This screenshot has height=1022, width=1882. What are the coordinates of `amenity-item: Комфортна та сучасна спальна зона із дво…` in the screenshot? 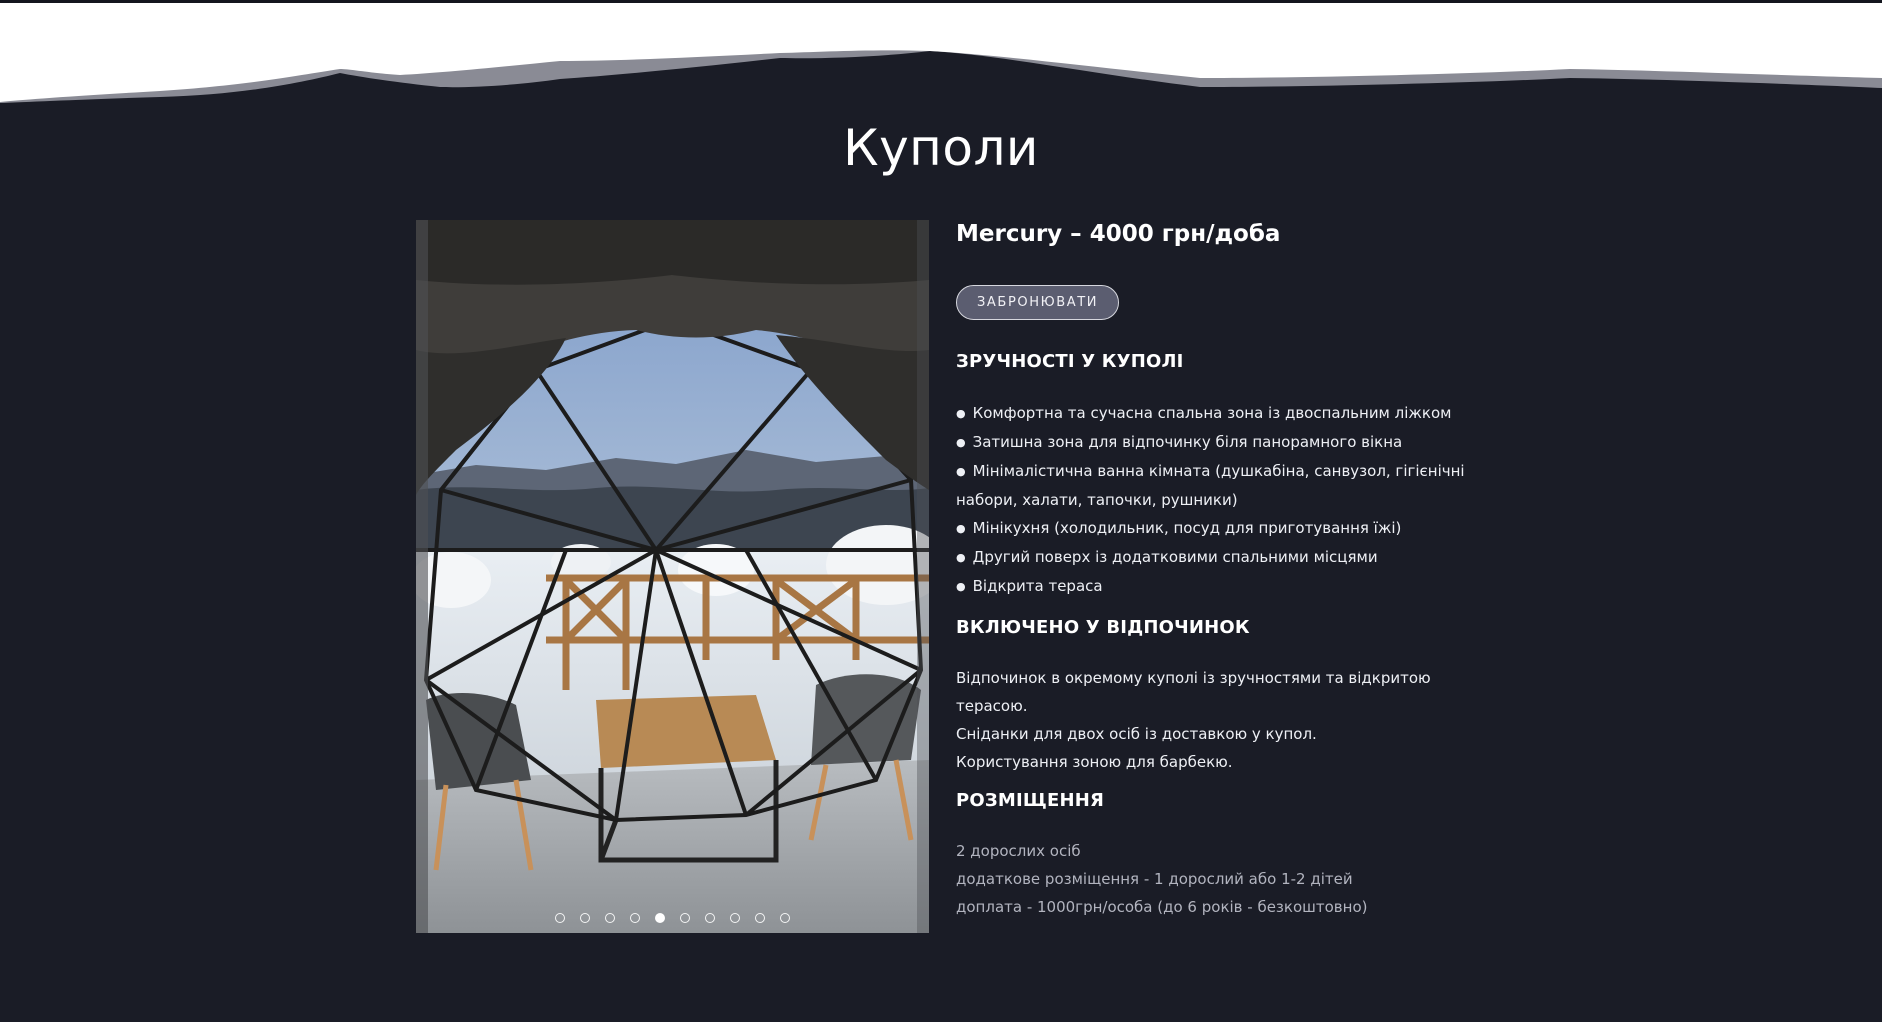 It's located at (1216, 413).